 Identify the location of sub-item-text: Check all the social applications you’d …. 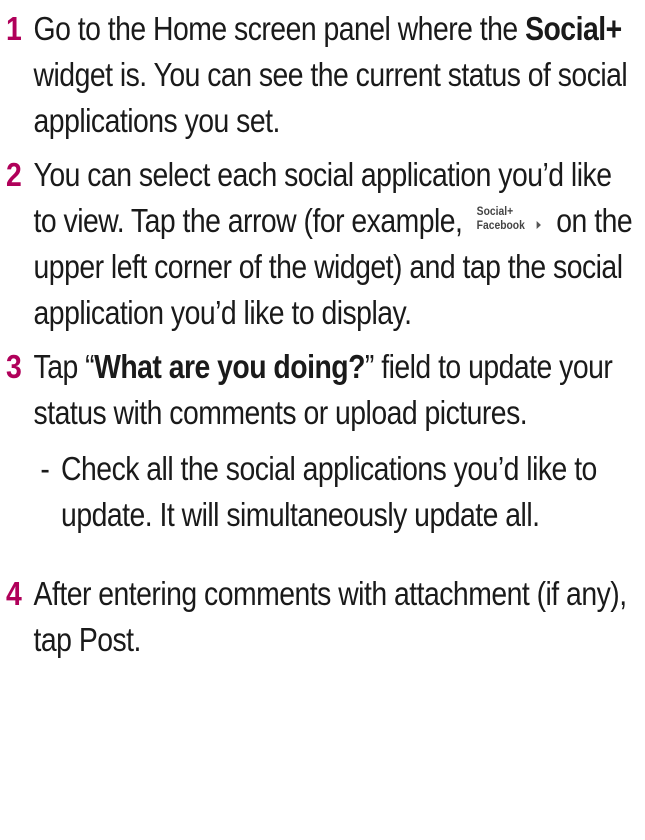
(329, 491).